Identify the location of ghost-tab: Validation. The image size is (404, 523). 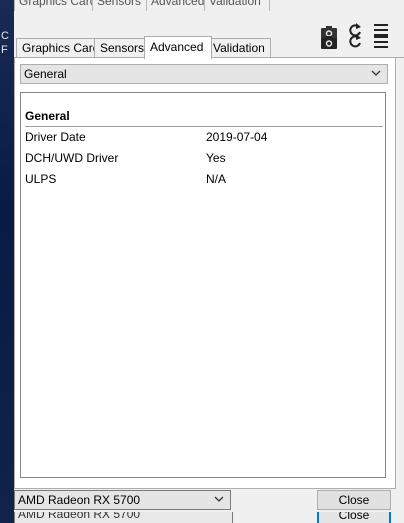
(237, 5).